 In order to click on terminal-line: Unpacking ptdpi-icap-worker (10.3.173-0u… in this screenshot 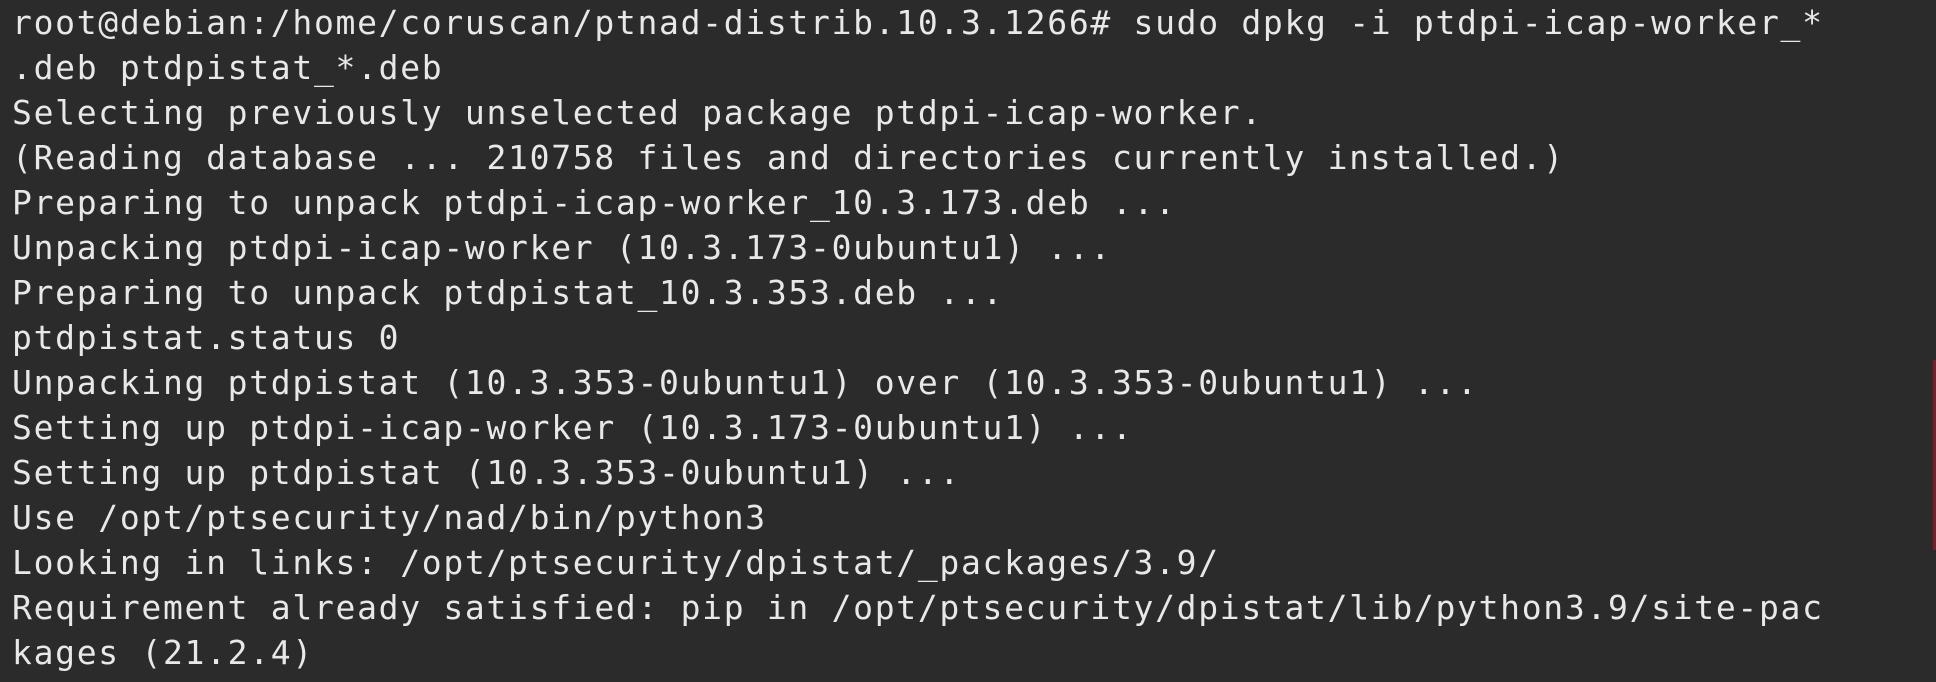, I will do `click(562, 247)`.